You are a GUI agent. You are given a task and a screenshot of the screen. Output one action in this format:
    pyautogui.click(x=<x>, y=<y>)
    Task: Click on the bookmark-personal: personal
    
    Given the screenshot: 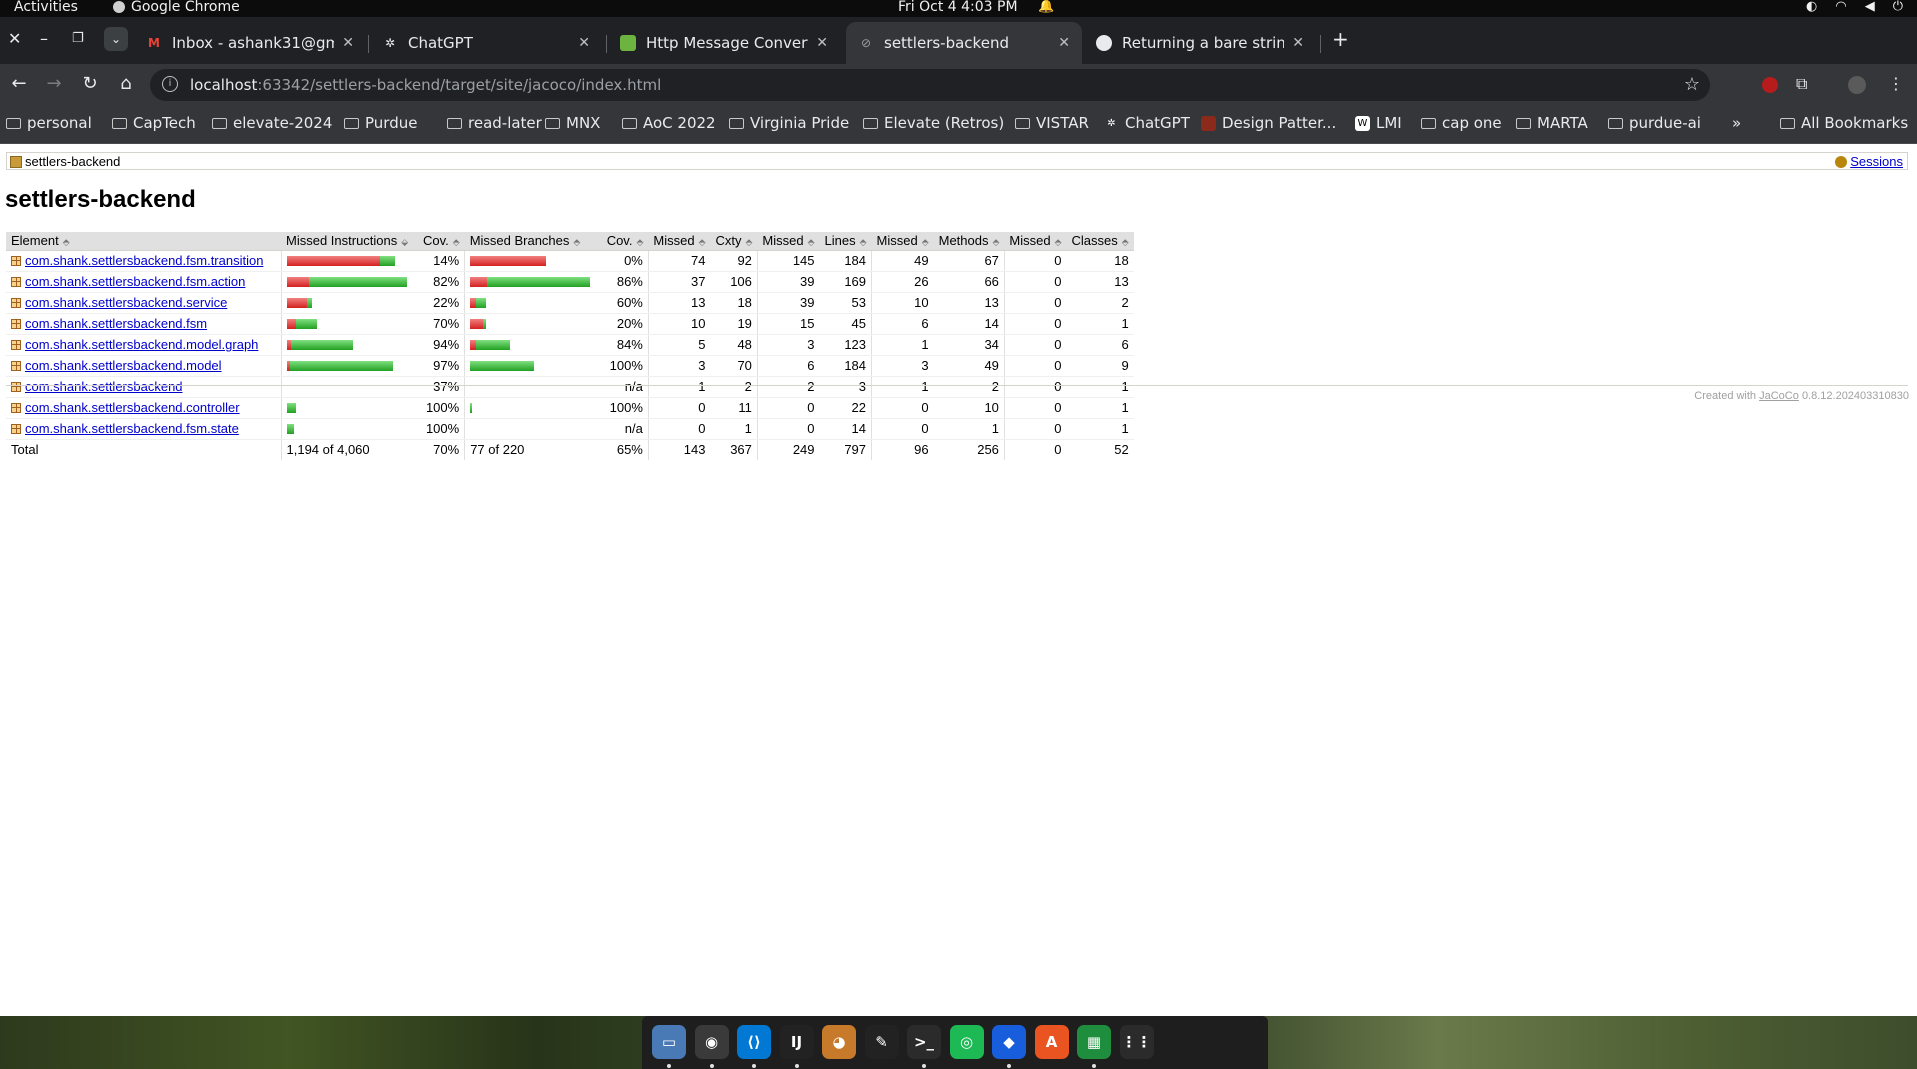 What is the action you would take?
    pyautogui.click(x=49, y=123)
    